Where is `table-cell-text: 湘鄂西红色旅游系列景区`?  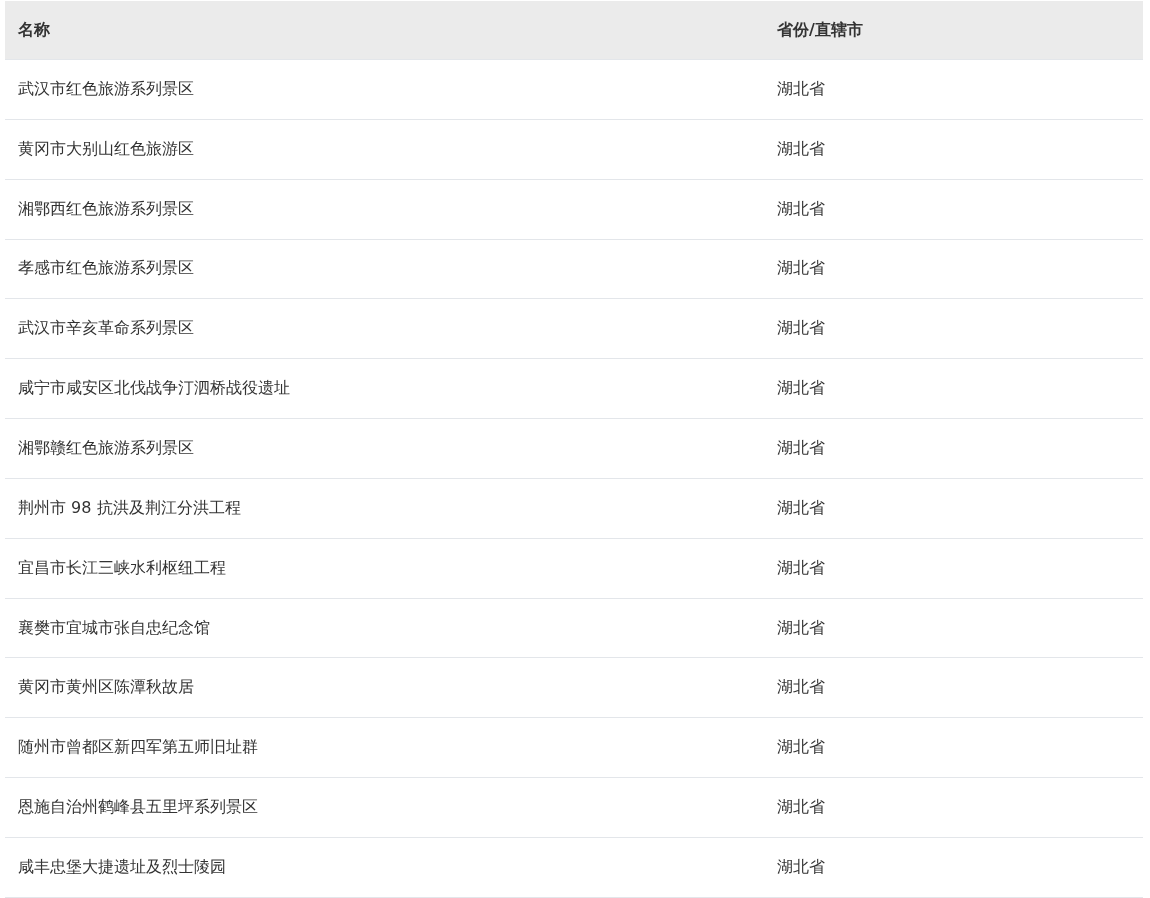
table-cell-text: 湘鄂西红色旅游系列景区 is located at coordinates (106, 209).